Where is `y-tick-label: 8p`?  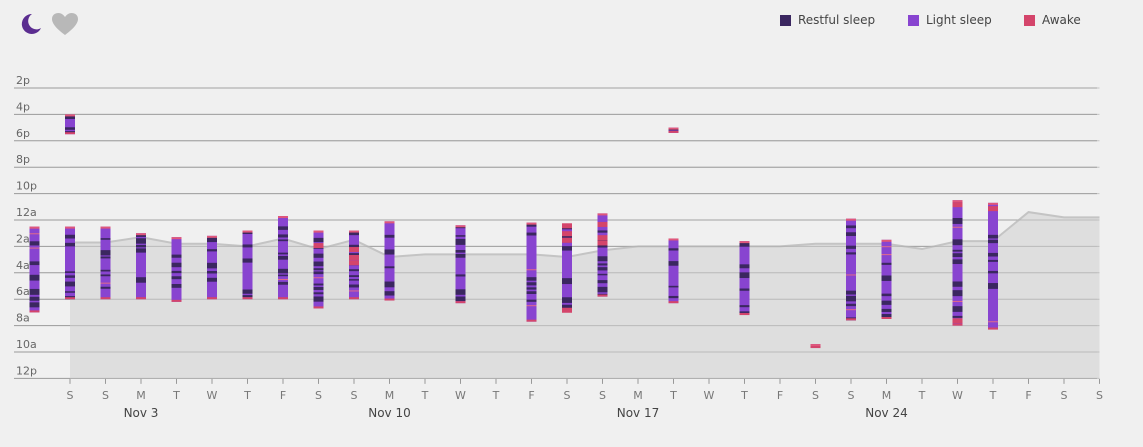 y-tick-label: 8p is located at coordinates (23, 159).